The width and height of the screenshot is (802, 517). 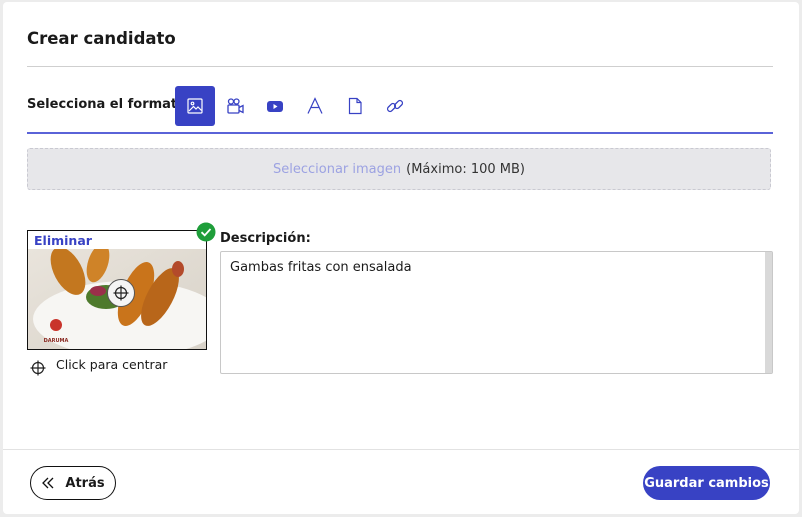 I want to click on save-changes-button: Guardar cambios, so click(x=706, y=483).